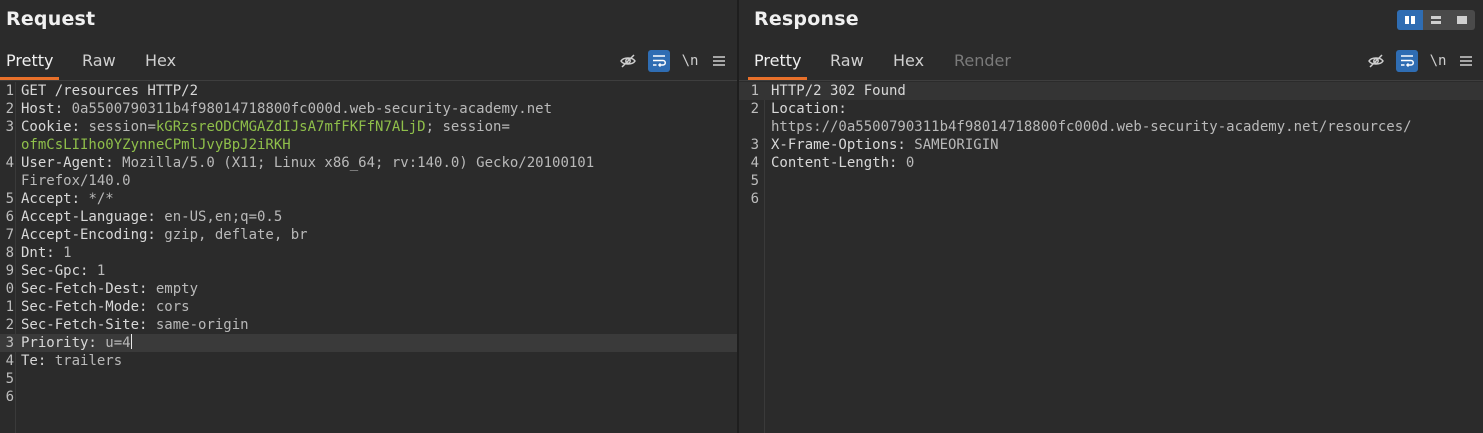 The height and width of the screenshot is (433, 1483). I want to click on cookie-value: ofmCsLIIho0YZynneCPmlJvyBpJ2iRKH, so click(156, 145).